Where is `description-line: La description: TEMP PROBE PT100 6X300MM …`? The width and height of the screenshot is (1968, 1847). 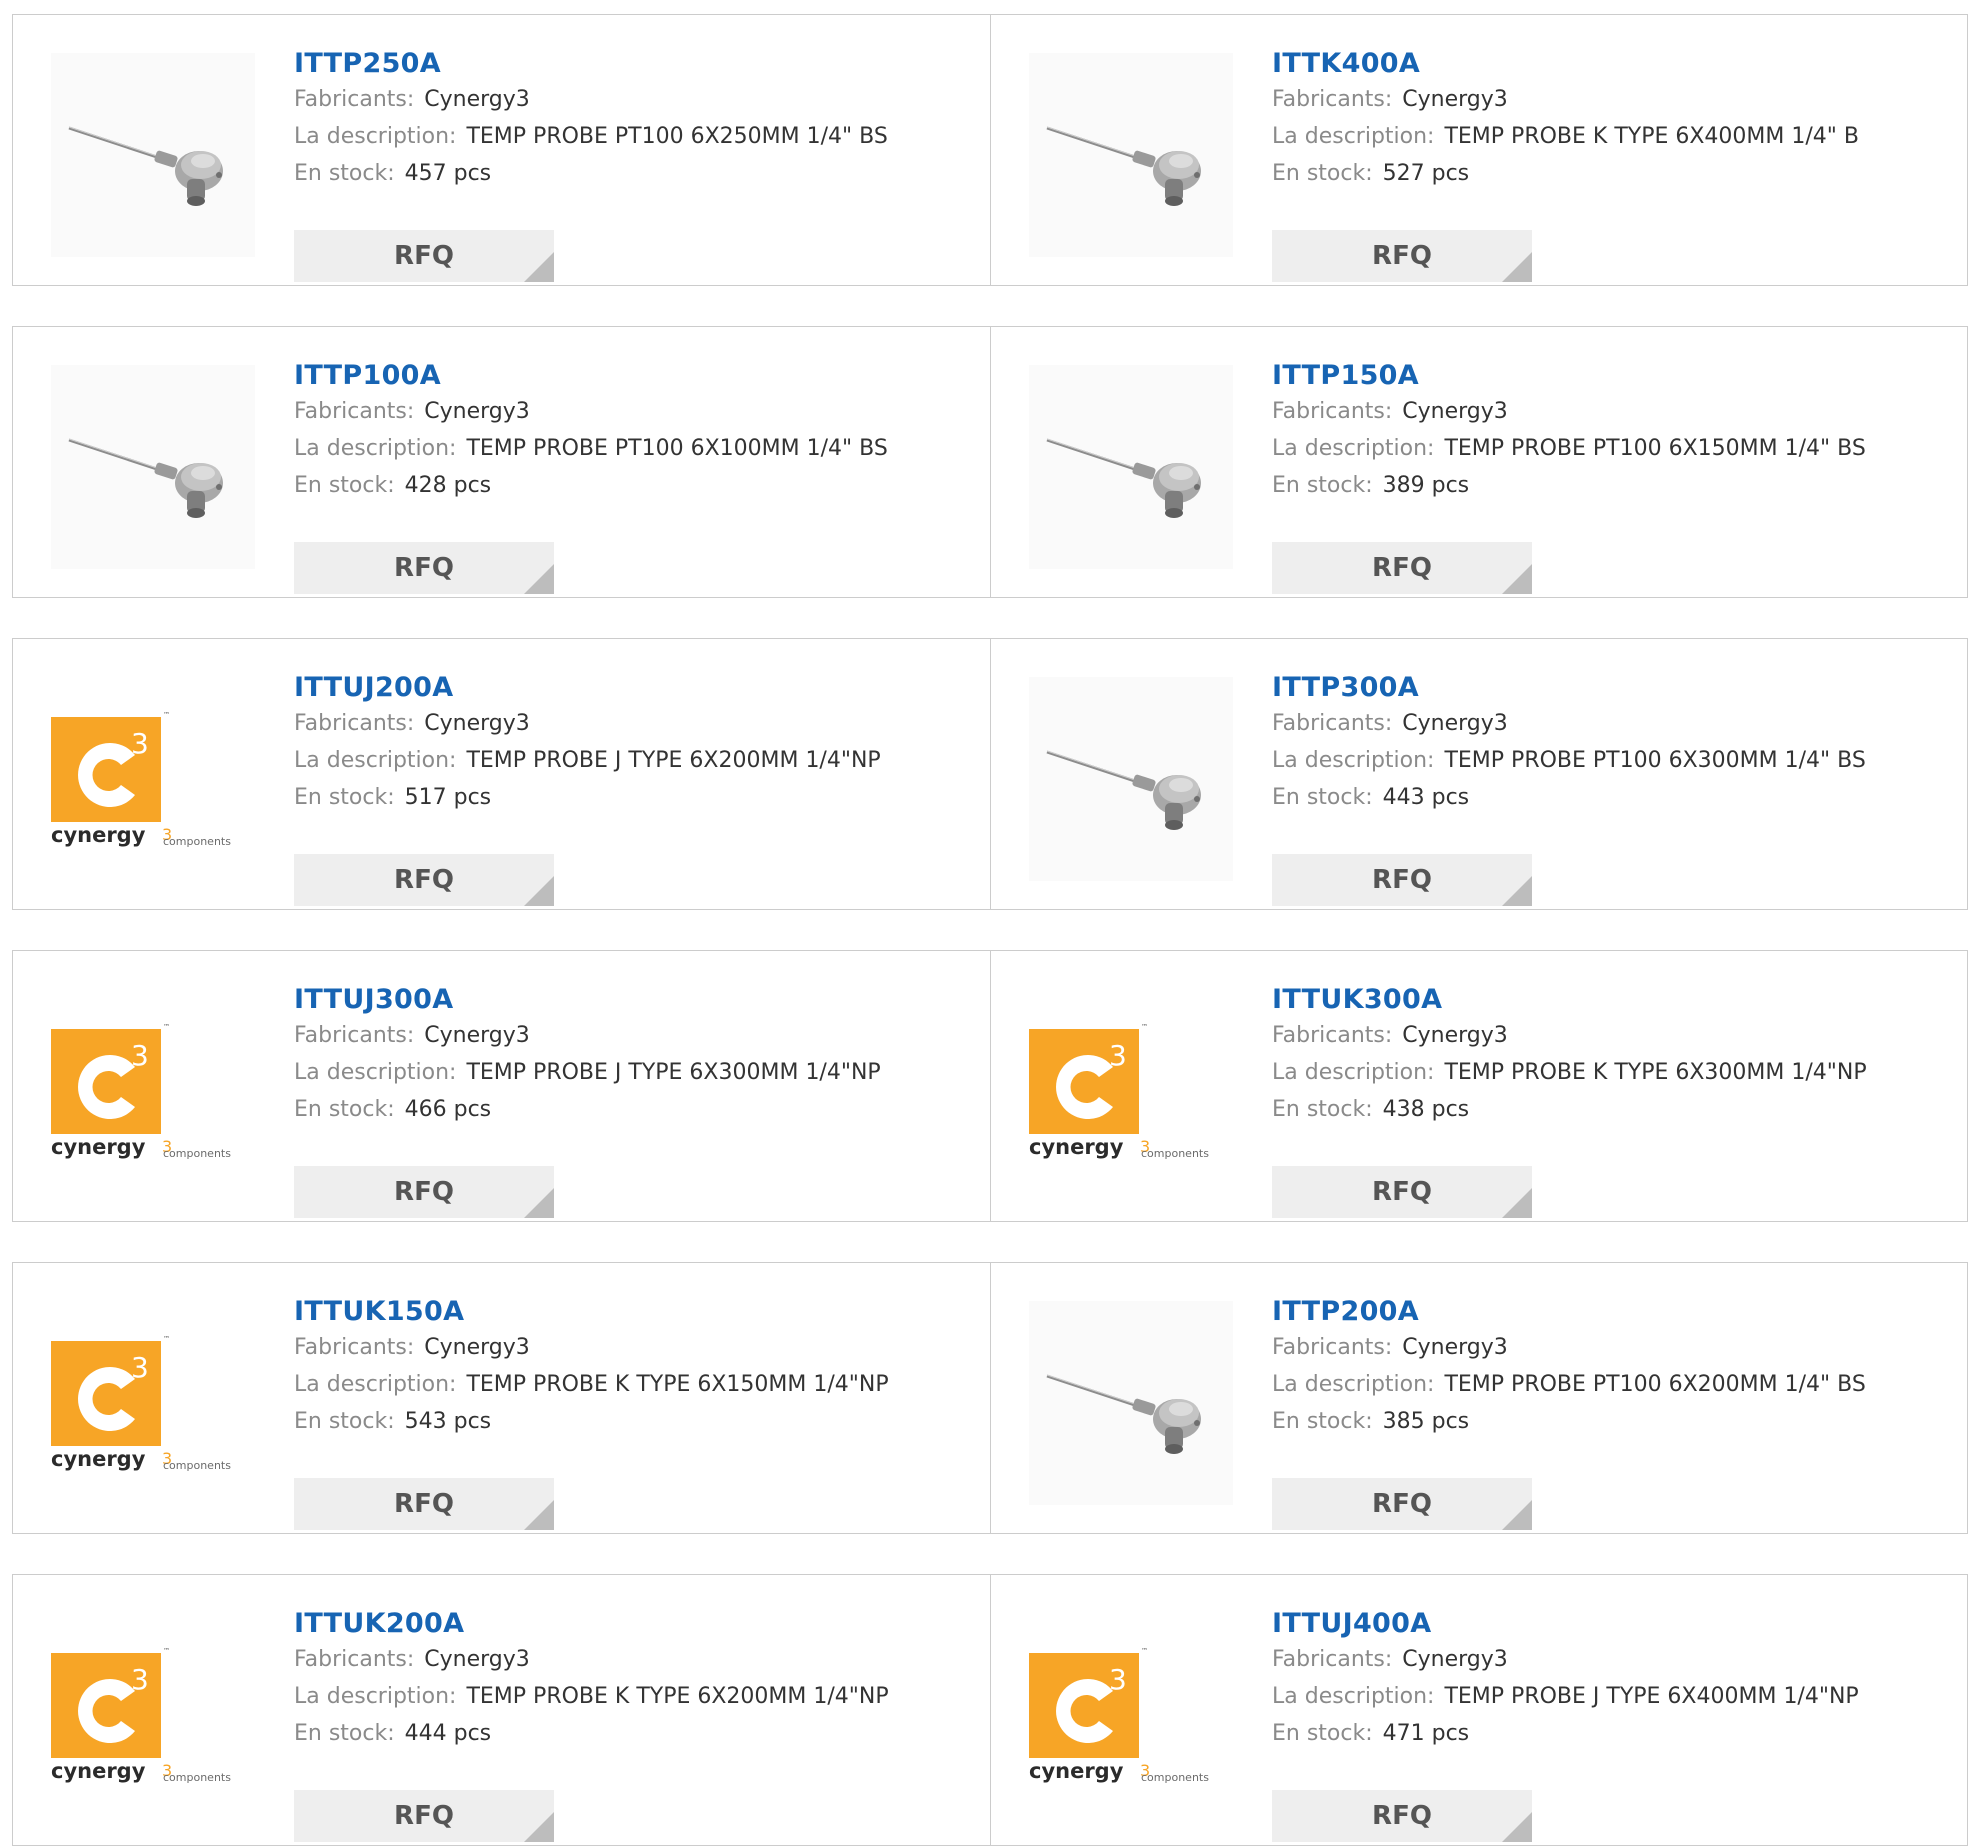 description-line: La description: TEMP PROBE PT100 6X300MM … is located at coordinates (1569, 760).